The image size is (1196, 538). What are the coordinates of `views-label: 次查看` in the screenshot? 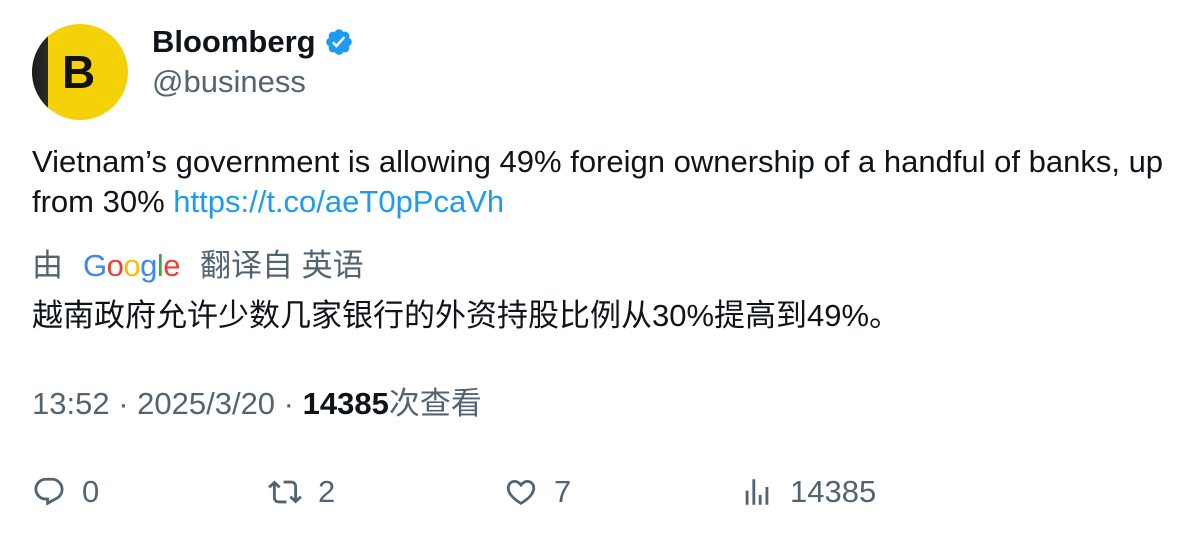 It's located at (435, 403).